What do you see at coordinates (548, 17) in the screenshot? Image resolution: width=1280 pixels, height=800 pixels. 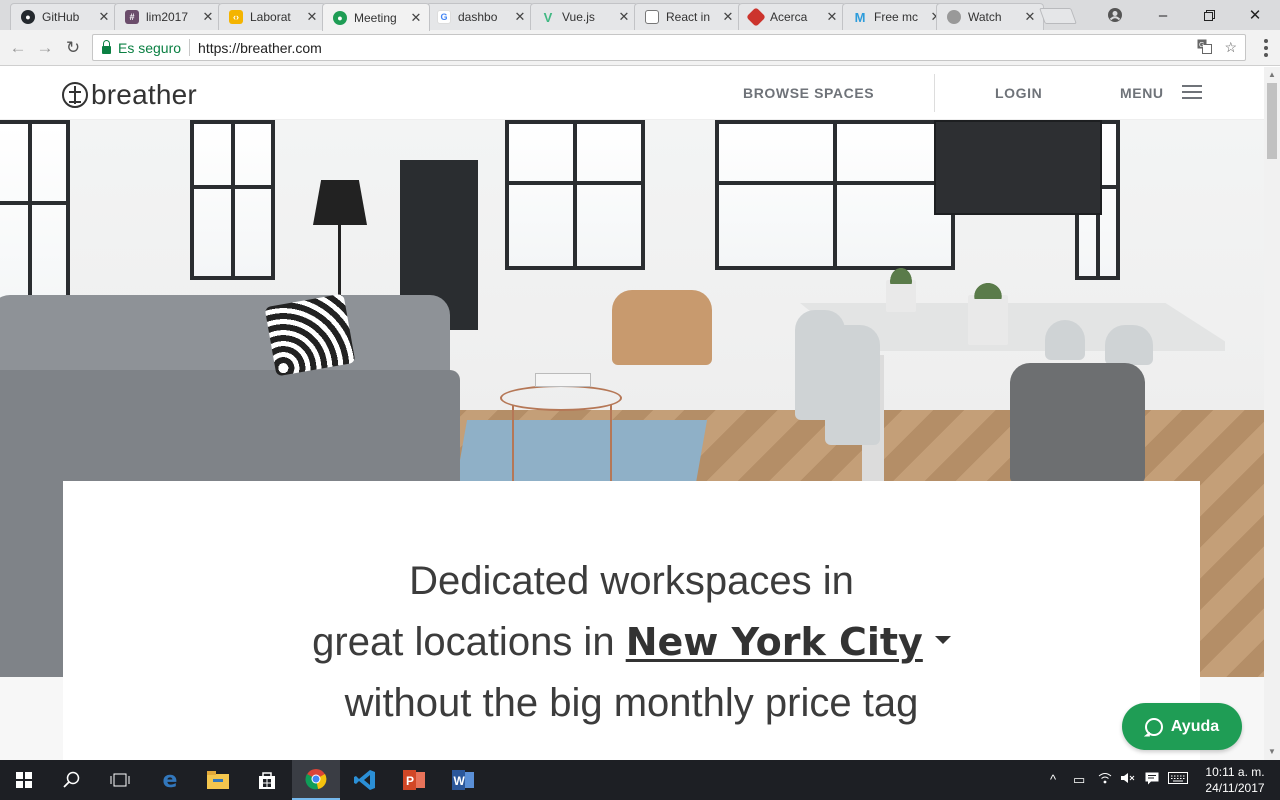 I see `vue-icon: V` at bounding box center [548, 17].